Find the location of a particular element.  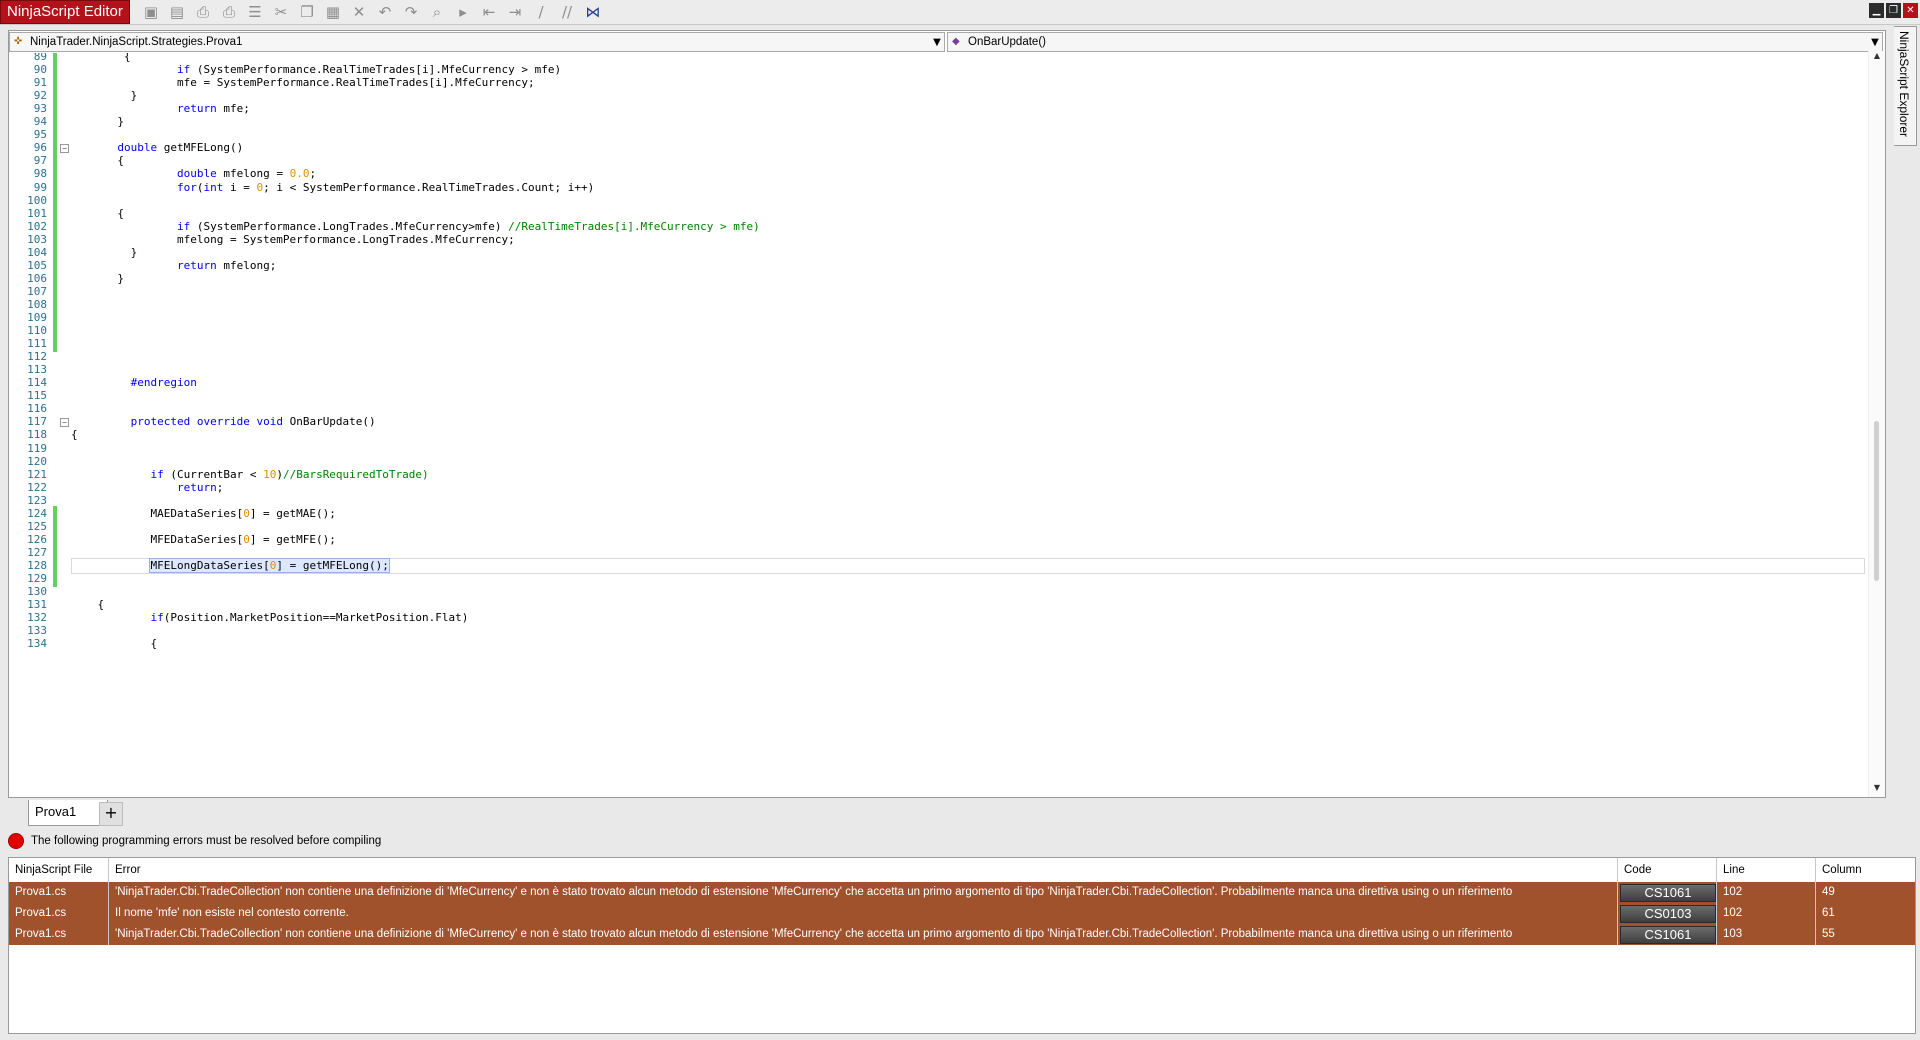

error-code-badge: CS0103 is located at coordinates (1668, 914).